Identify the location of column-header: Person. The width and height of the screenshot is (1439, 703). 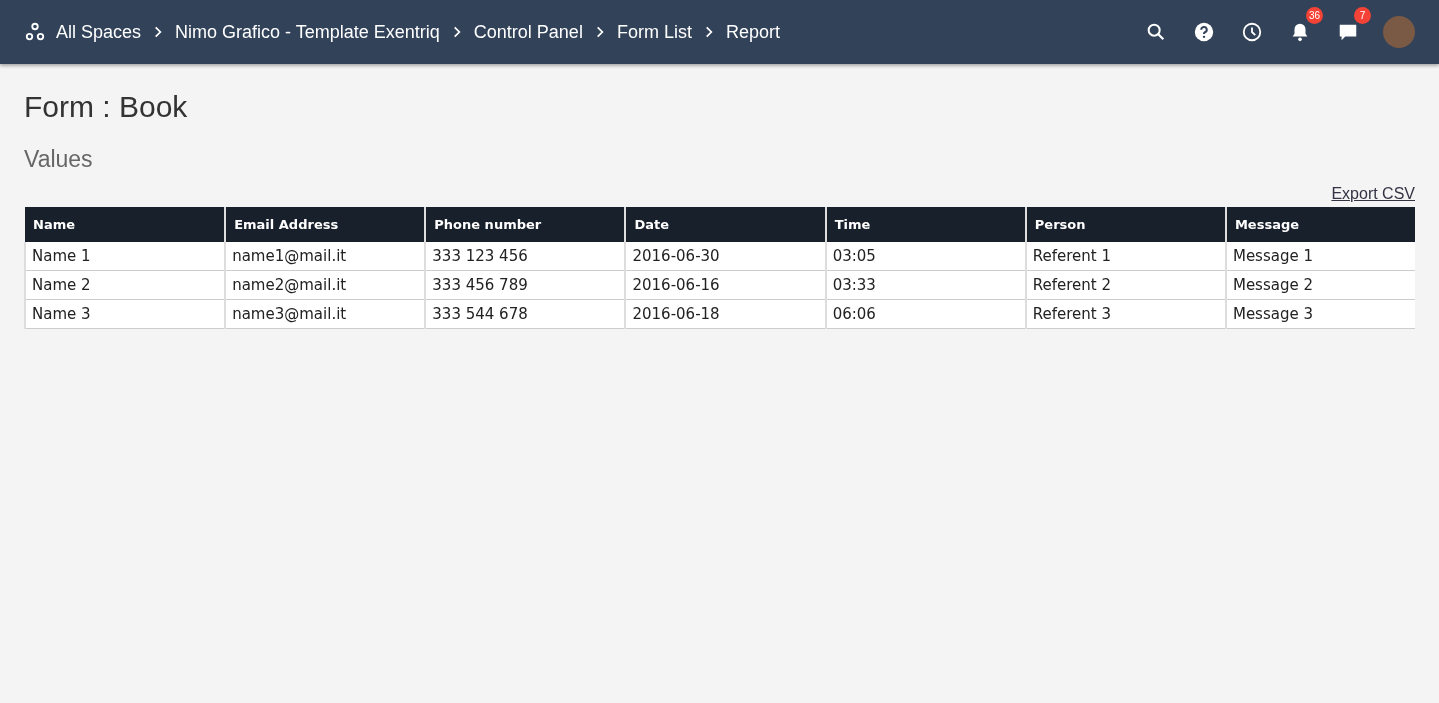
(1125, 224).